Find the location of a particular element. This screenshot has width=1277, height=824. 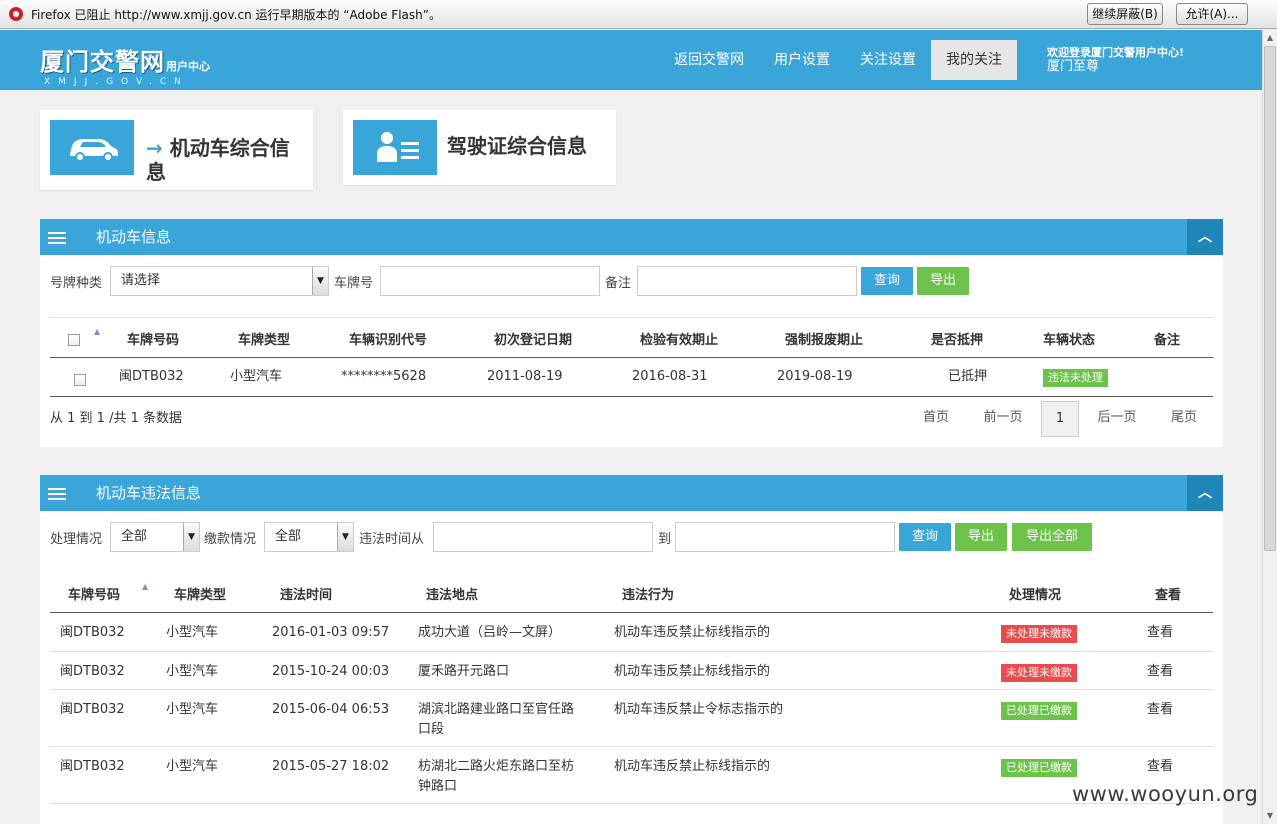

plate-type-value: 请选择 is located at coordinates (141, 280).